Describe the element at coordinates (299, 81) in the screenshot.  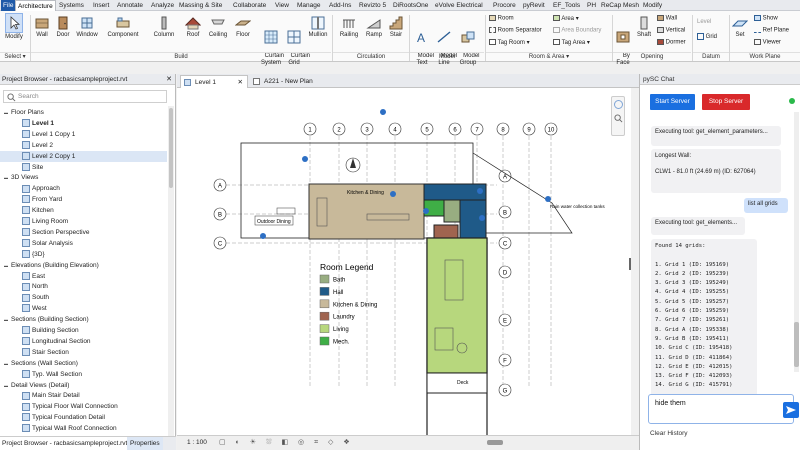
I see `tab-a221-new-plan: A221 - New Plan` at that location.